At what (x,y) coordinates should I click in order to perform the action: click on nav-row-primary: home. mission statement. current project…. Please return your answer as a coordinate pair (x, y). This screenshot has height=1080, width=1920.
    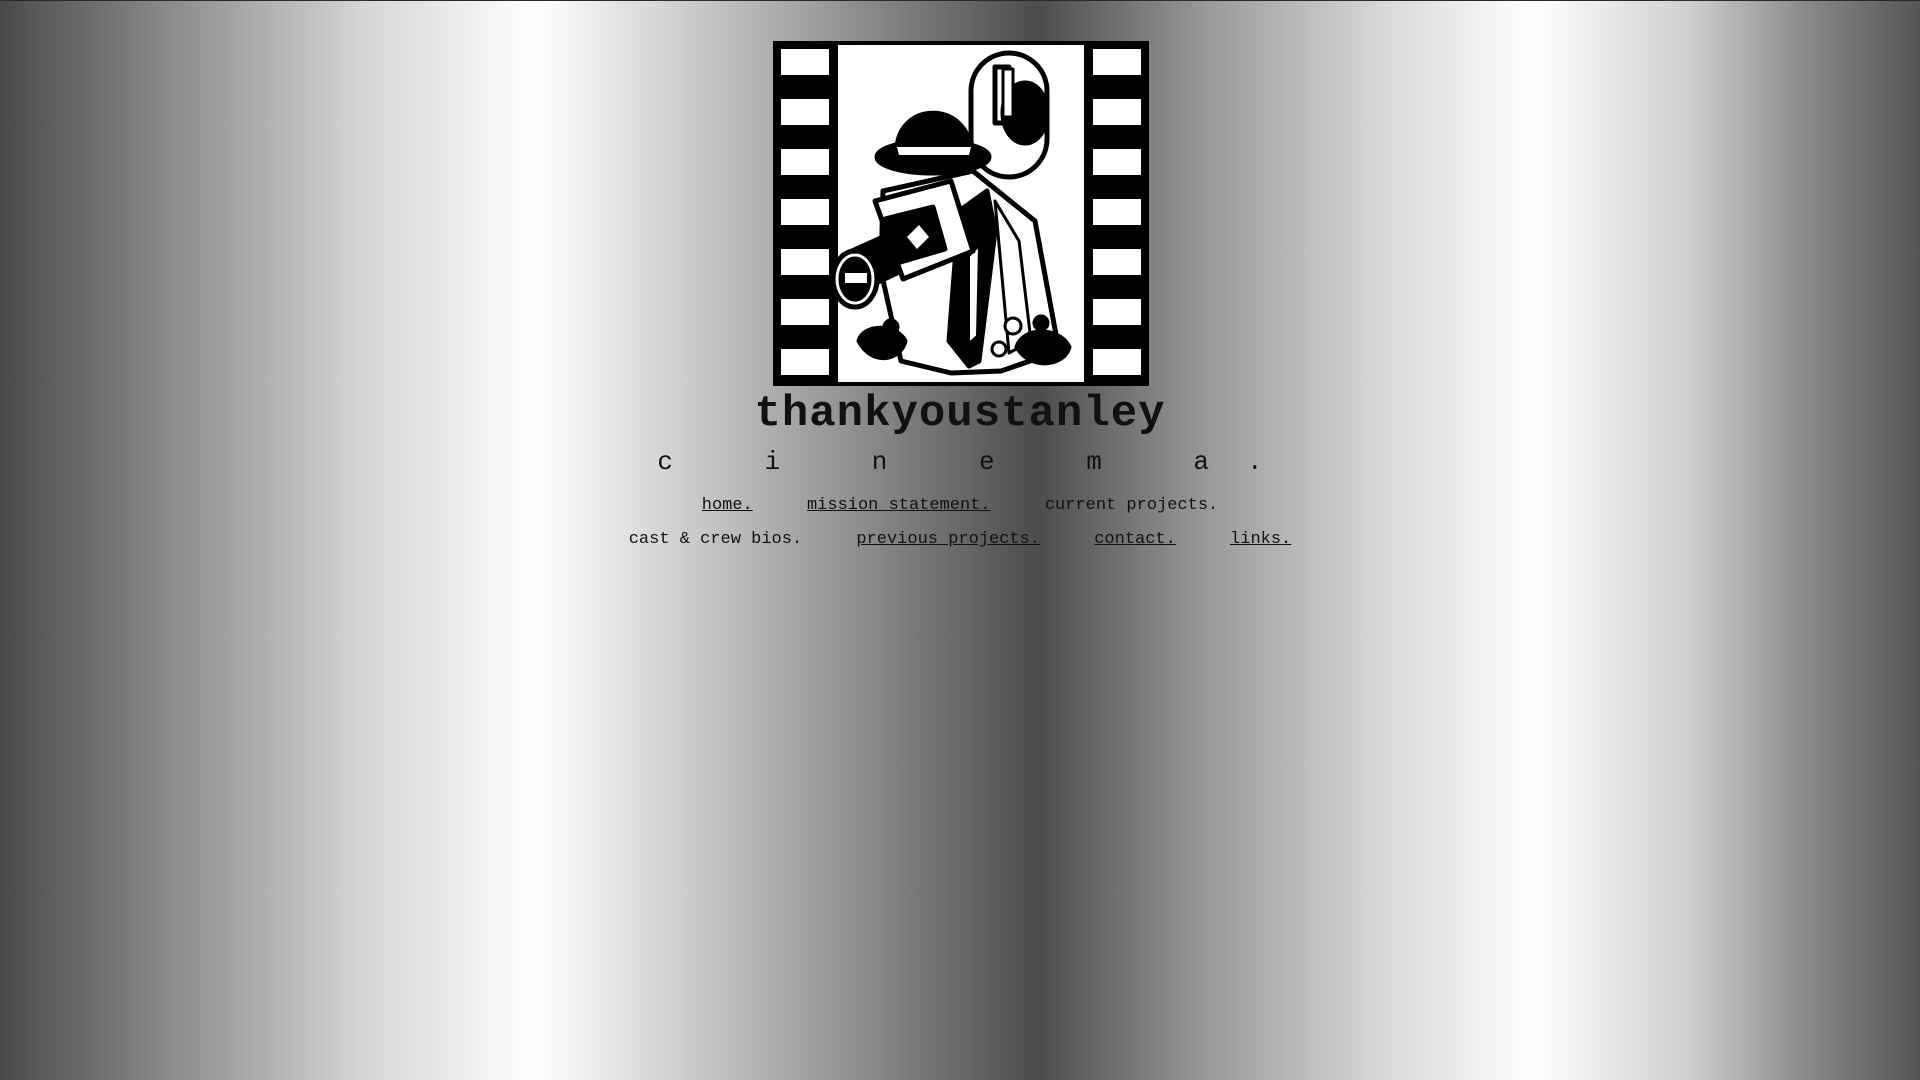
    Looking at the image, I should click on (960, 506).